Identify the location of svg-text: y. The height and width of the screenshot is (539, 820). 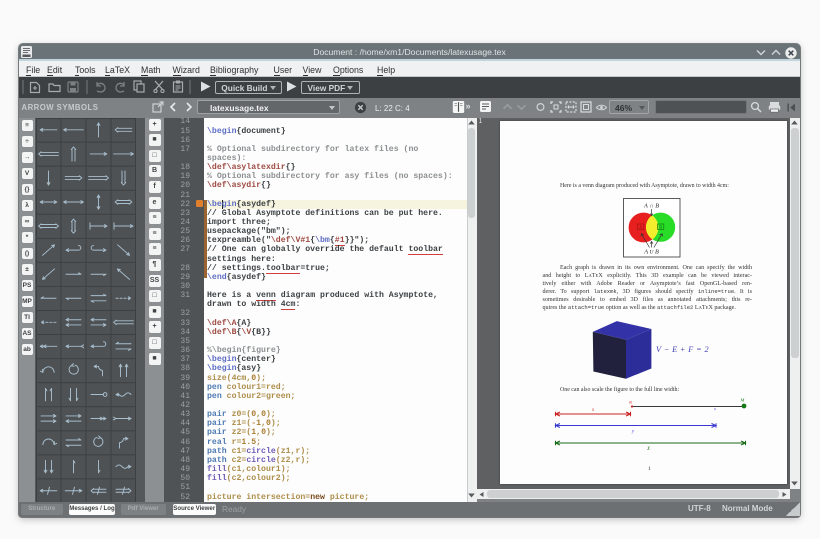
(633, 432).